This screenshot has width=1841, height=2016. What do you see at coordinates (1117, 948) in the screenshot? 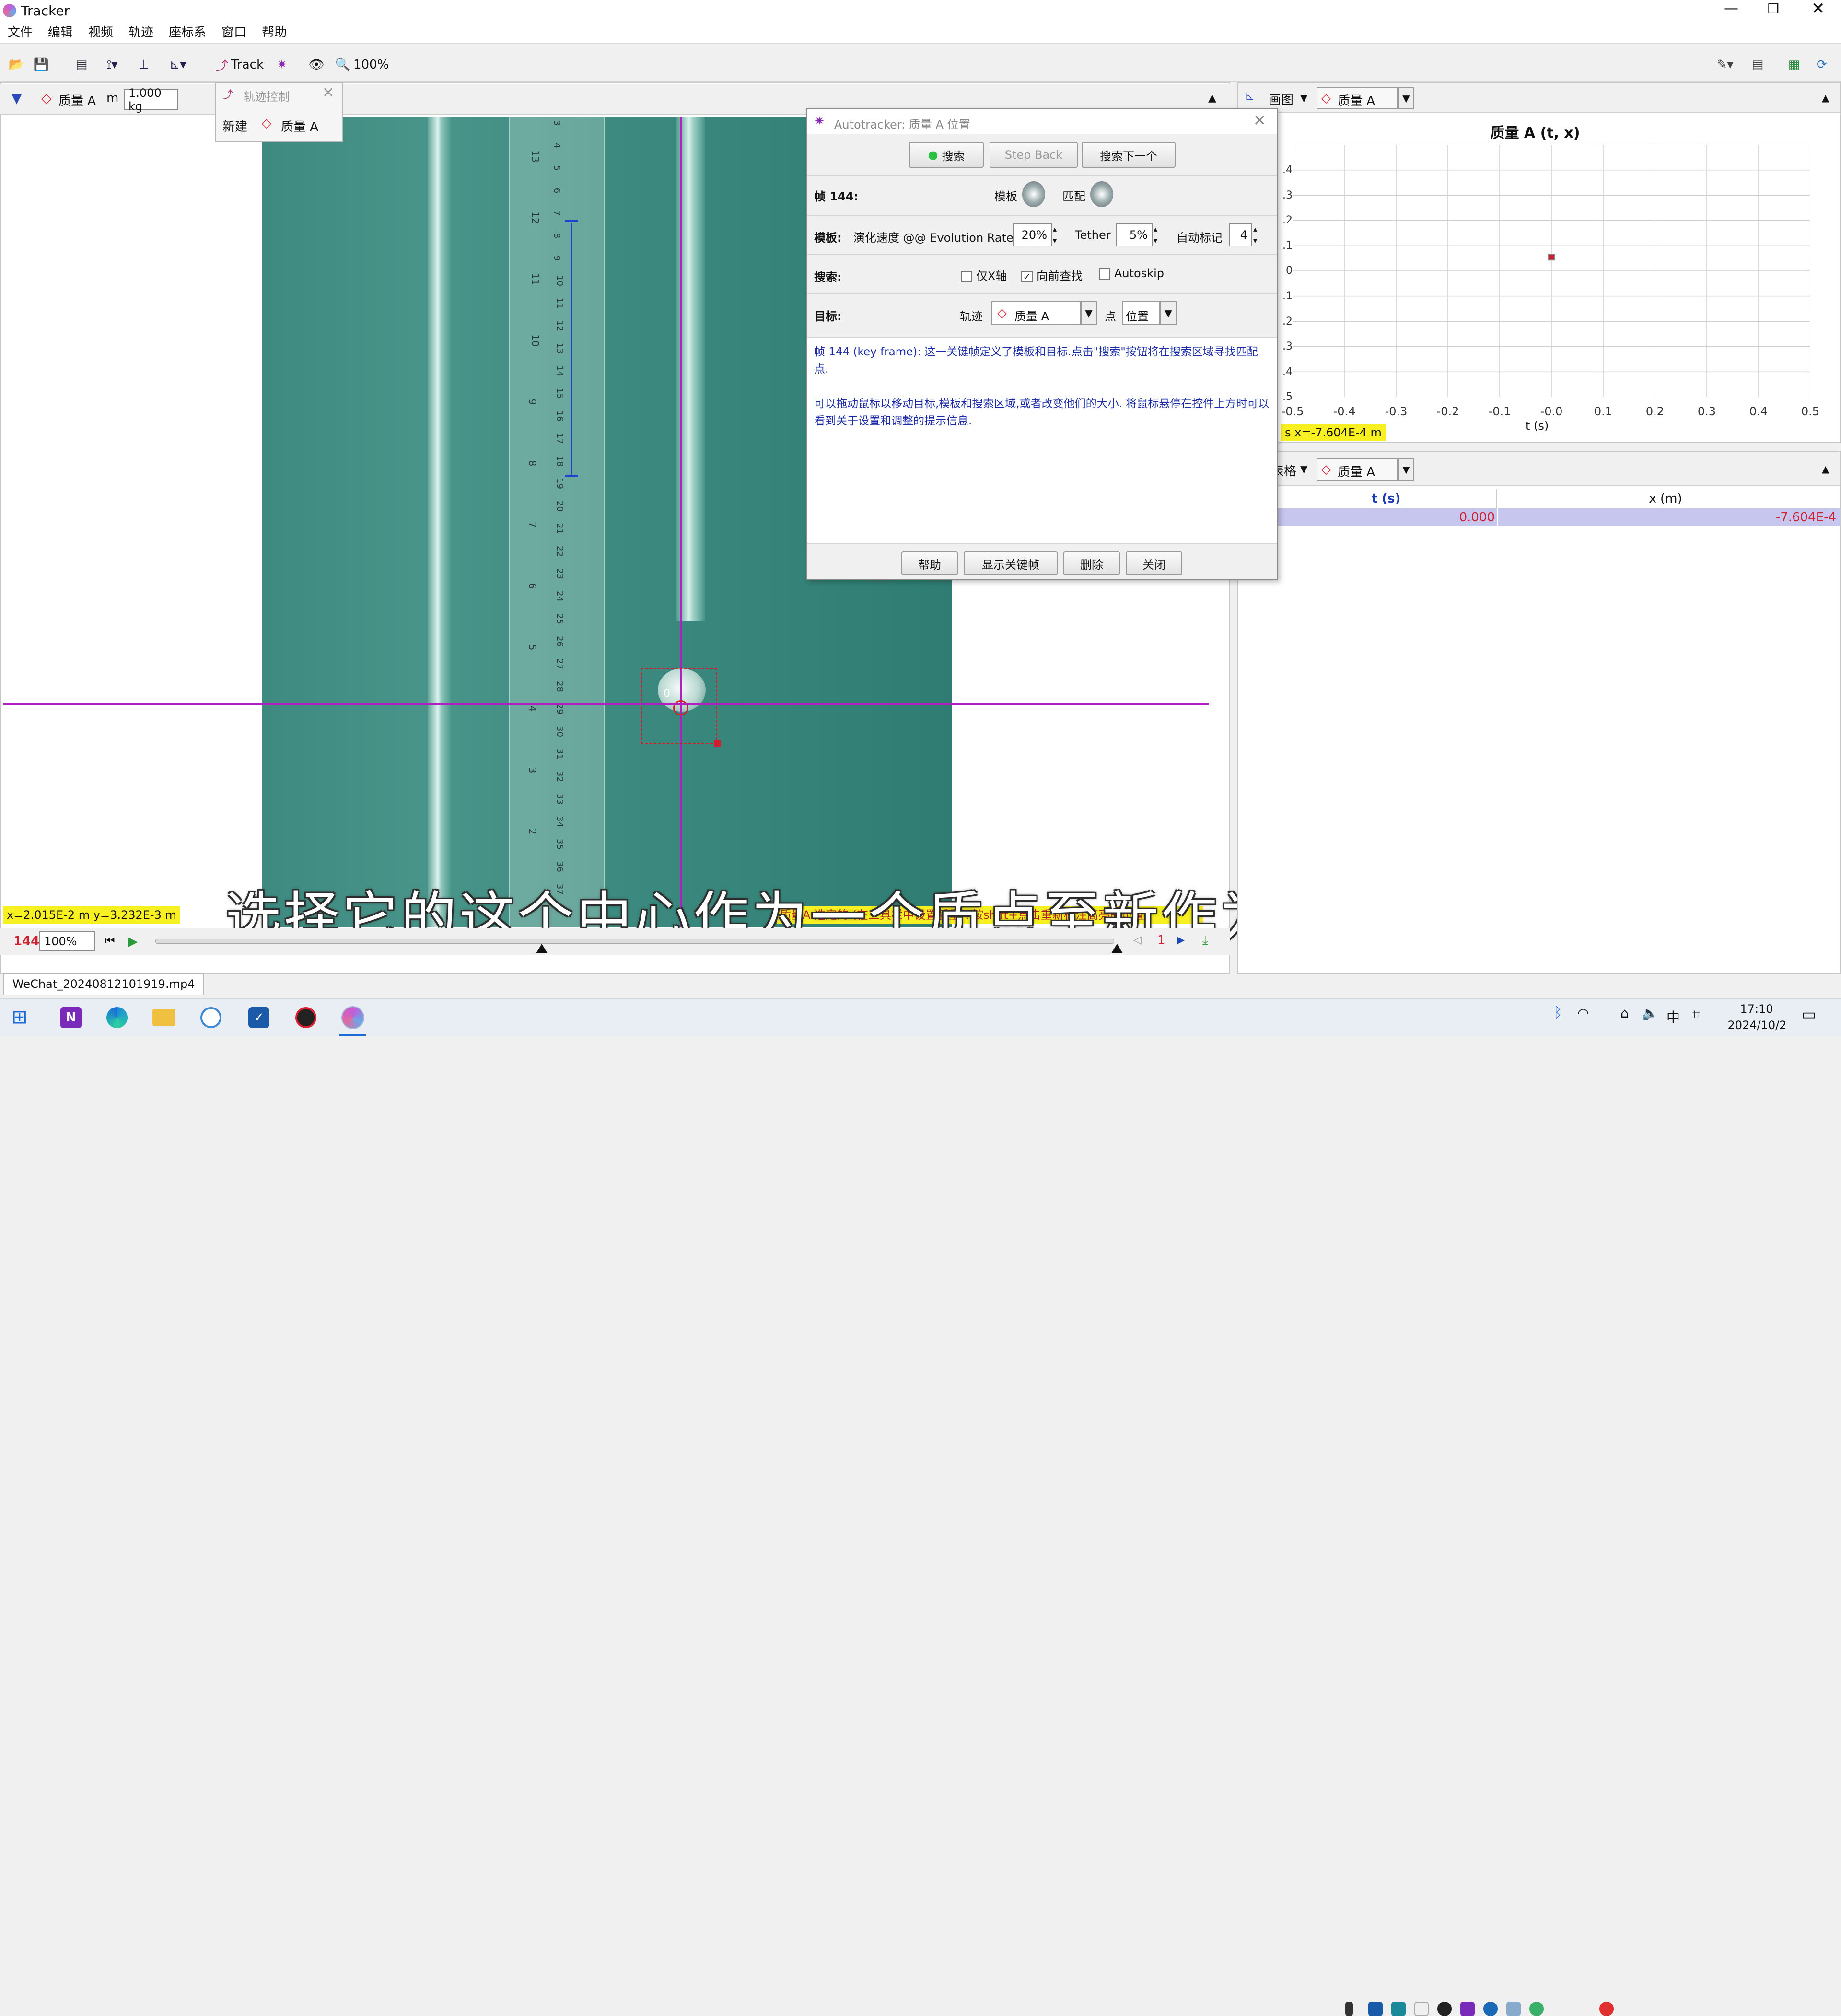
I see `slider-end-marker` at bounding box center [1117, 948].